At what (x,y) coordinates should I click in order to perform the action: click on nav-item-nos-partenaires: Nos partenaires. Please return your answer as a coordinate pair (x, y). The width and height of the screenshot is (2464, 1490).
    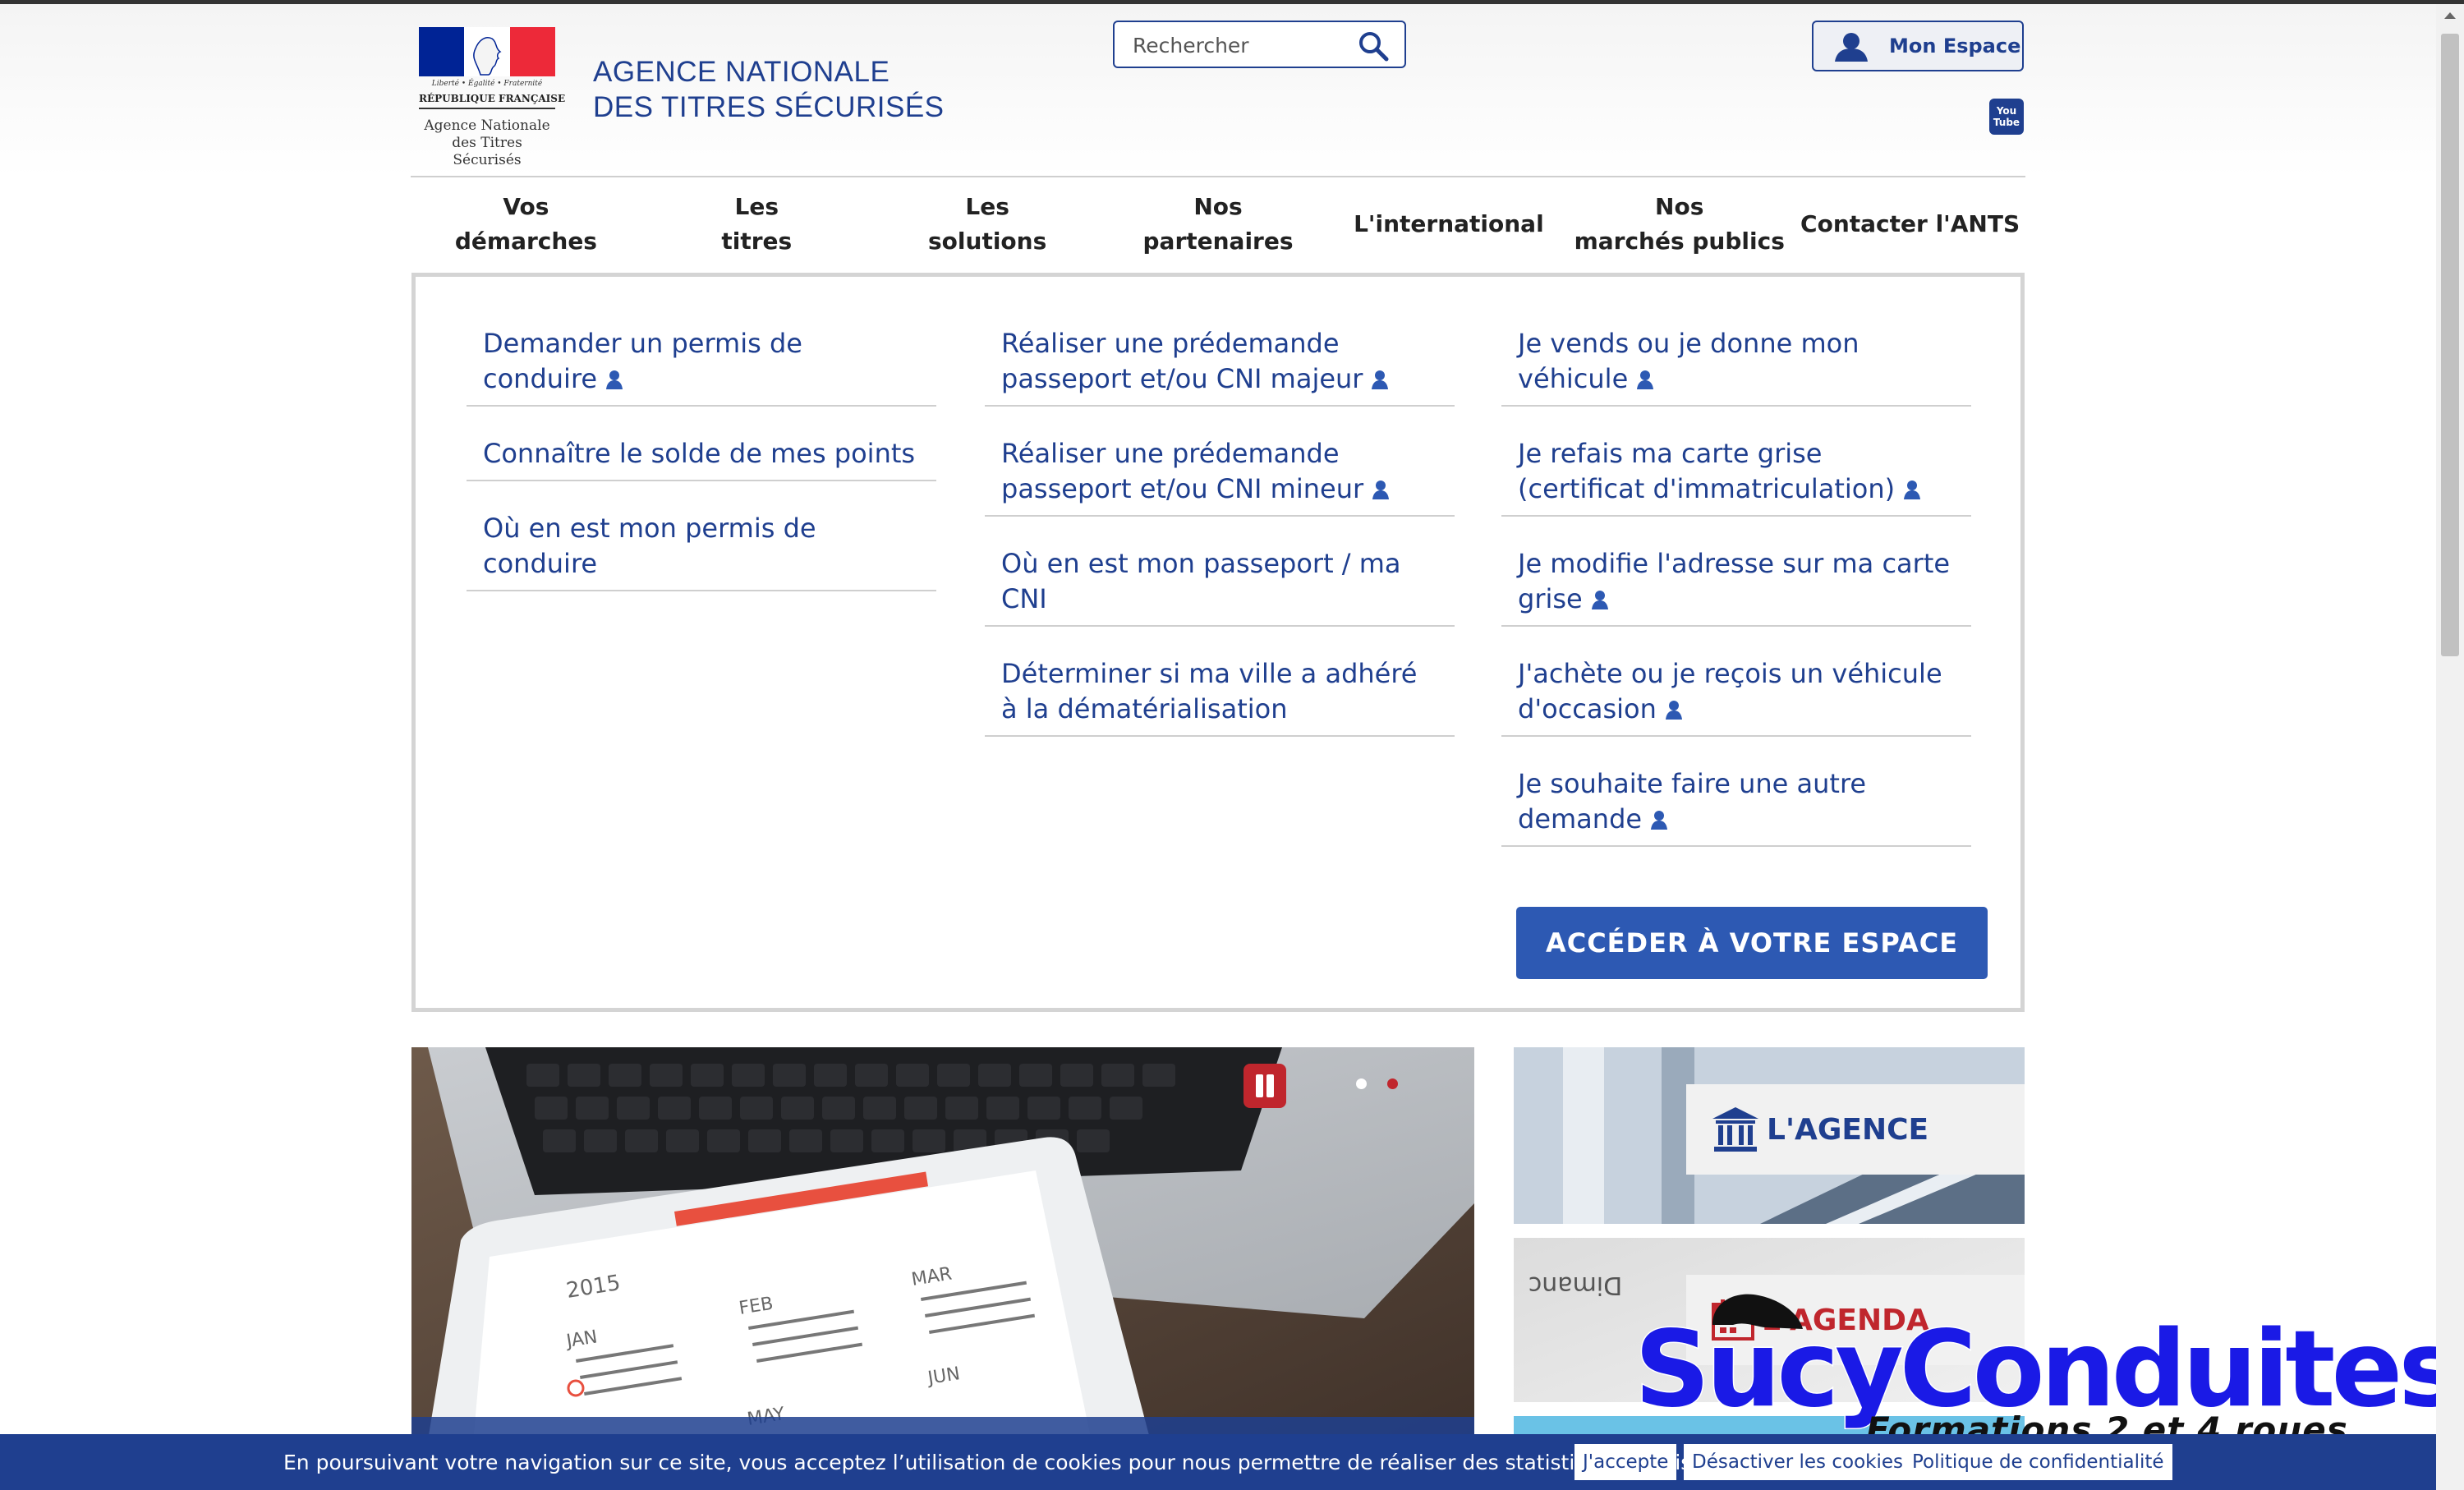
    Looking at the image, I should click on (1218, 224).